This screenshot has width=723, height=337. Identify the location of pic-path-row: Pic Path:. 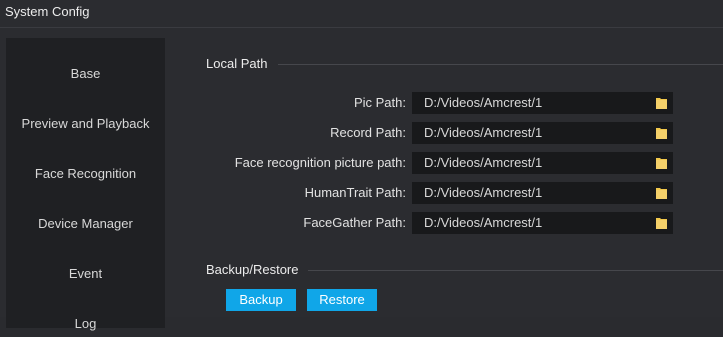
(299, 103).